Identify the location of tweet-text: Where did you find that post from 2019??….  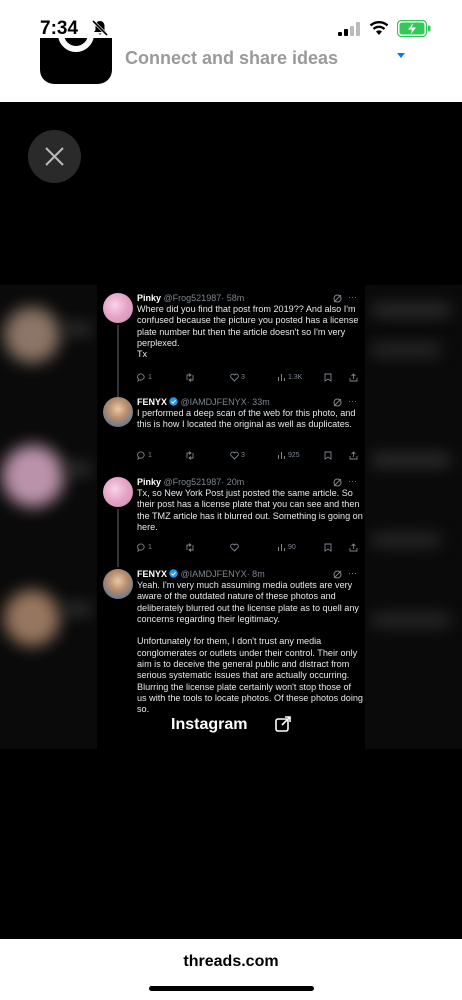
(248, 332).